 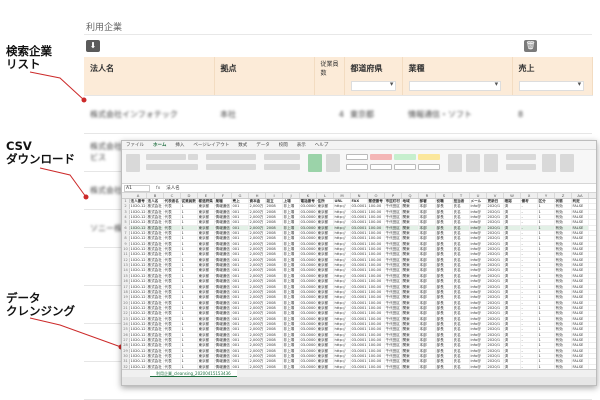 What do you see at coordinates (126, 270) in the screenshot?
I see `row-number: 14` at bounding box center [126, 270].